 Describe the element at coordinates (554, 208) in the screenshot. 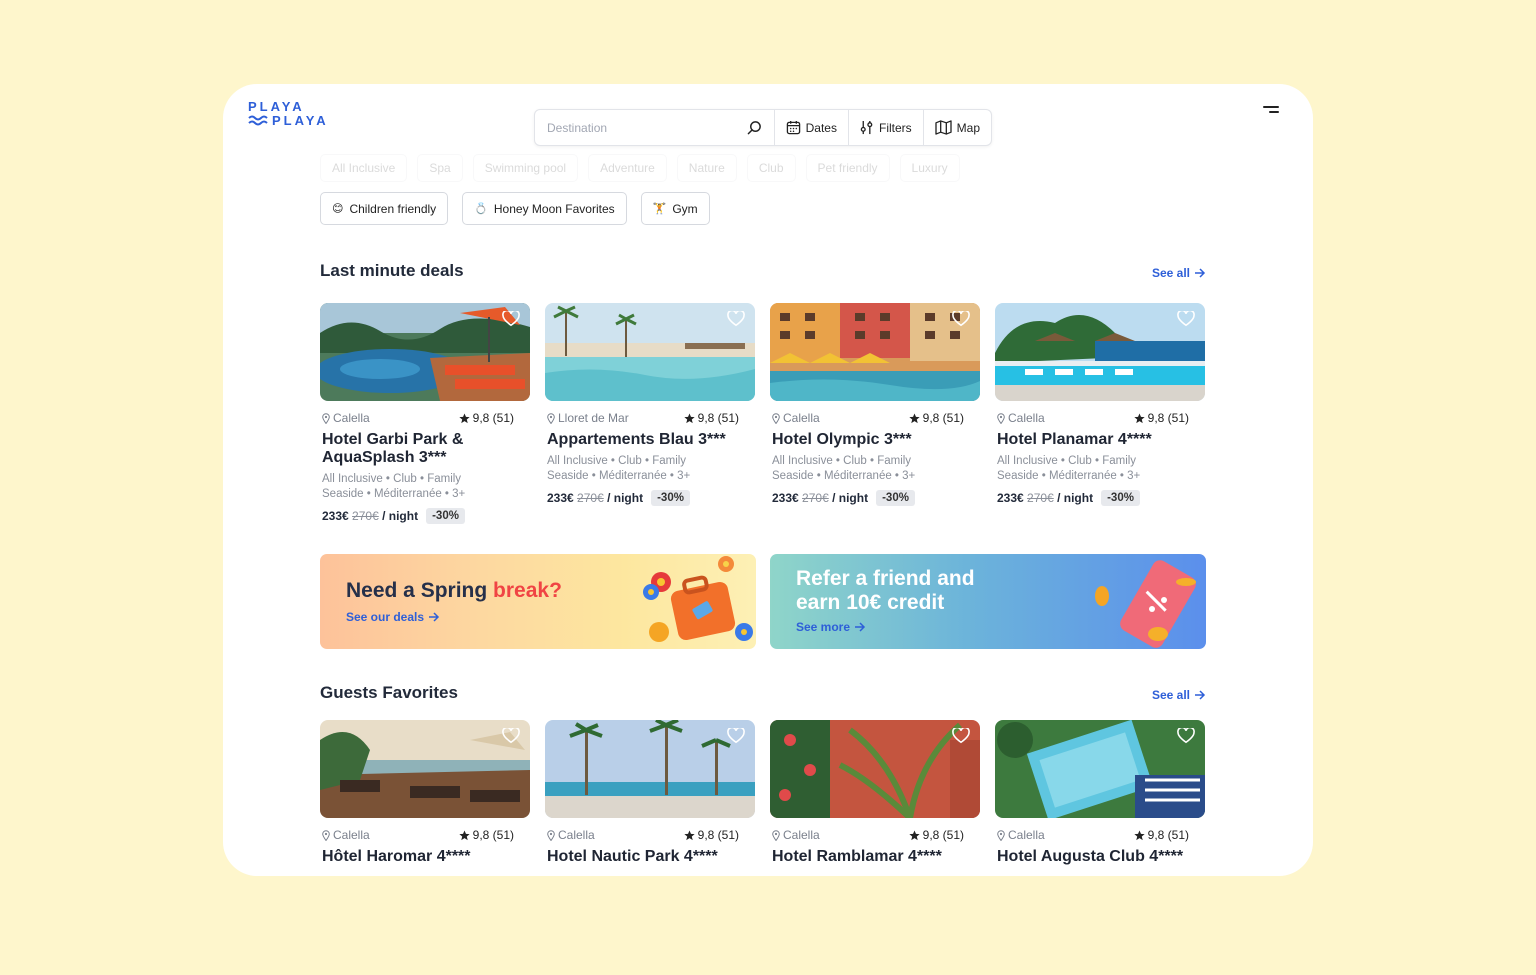

I see `tag-label: Honey Moon Favorites` at that location.